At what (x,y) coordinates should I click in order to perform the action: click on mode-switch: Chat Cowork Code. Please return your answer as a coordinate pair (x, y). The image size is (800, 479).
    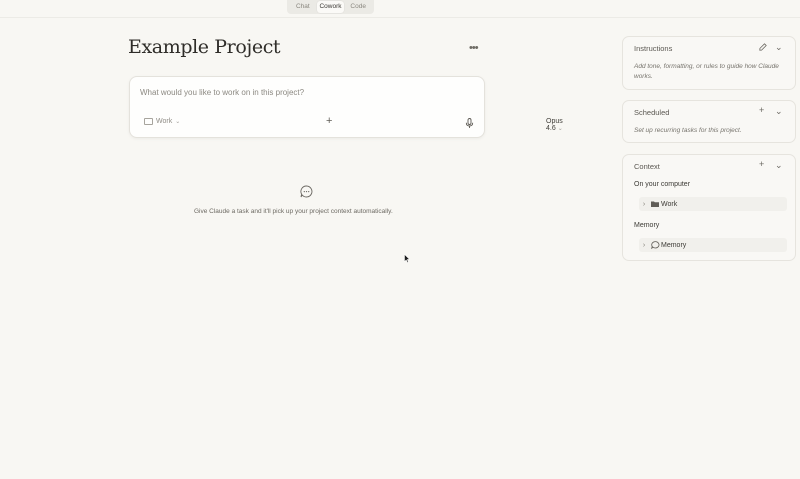
    Looking at the image, I should click on (330, 7).